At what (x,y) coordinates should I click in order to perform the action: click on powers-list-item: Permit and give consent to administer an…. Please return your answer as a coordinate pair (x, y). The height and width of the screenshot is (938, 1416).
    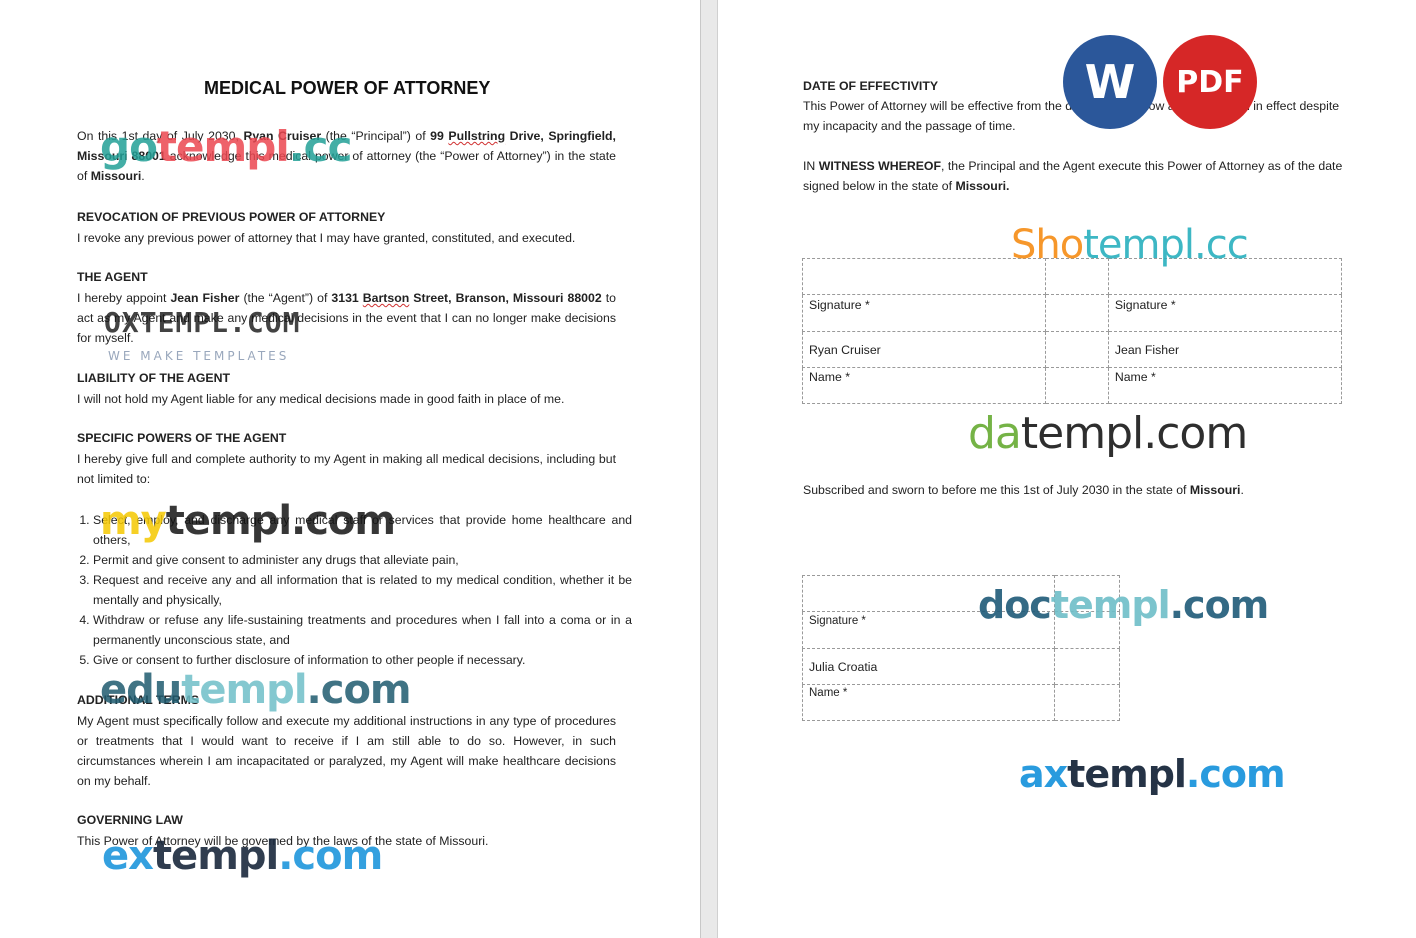
    Looking at the image, I should click on (362, 560).